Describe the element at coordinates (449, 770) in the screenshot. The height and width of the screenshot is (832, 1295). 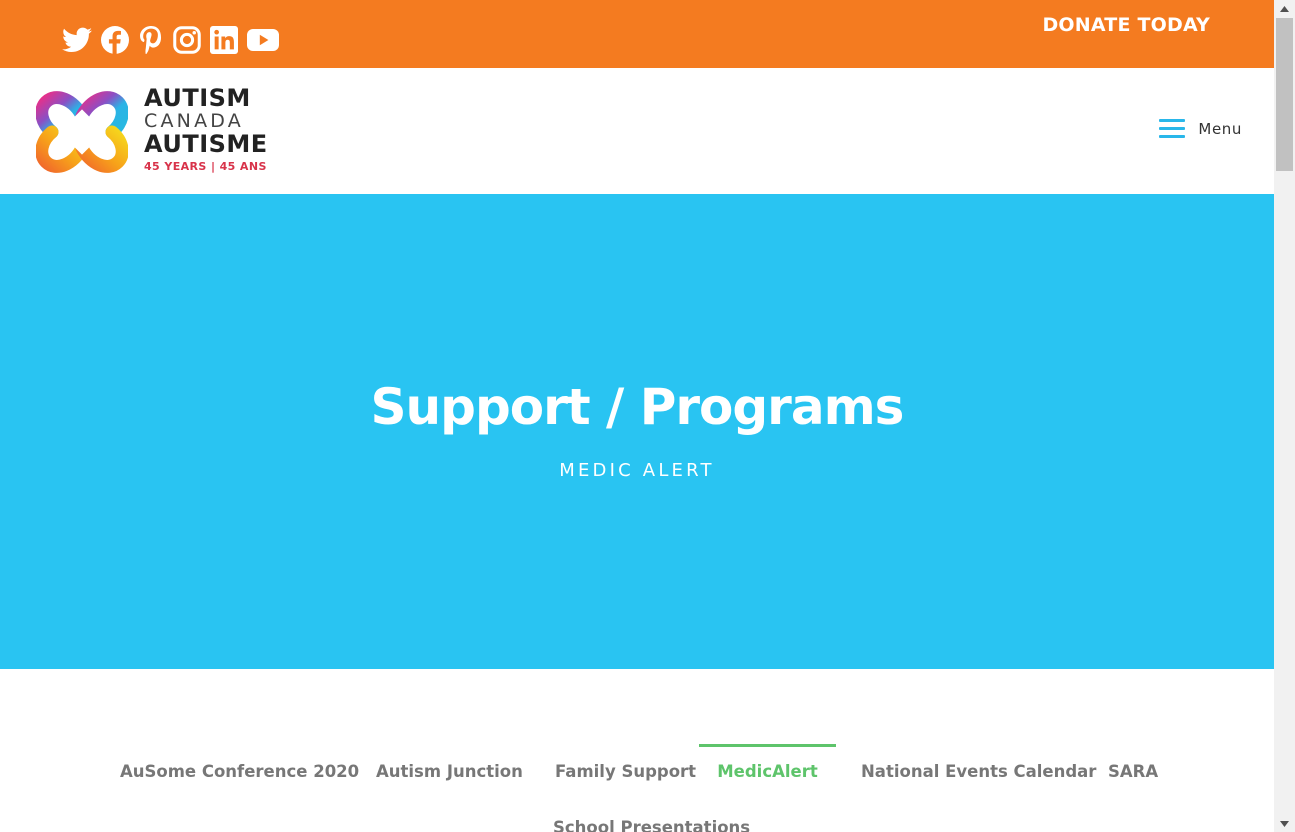
I see `tab-autism-junction: Autism Junction` at that location.